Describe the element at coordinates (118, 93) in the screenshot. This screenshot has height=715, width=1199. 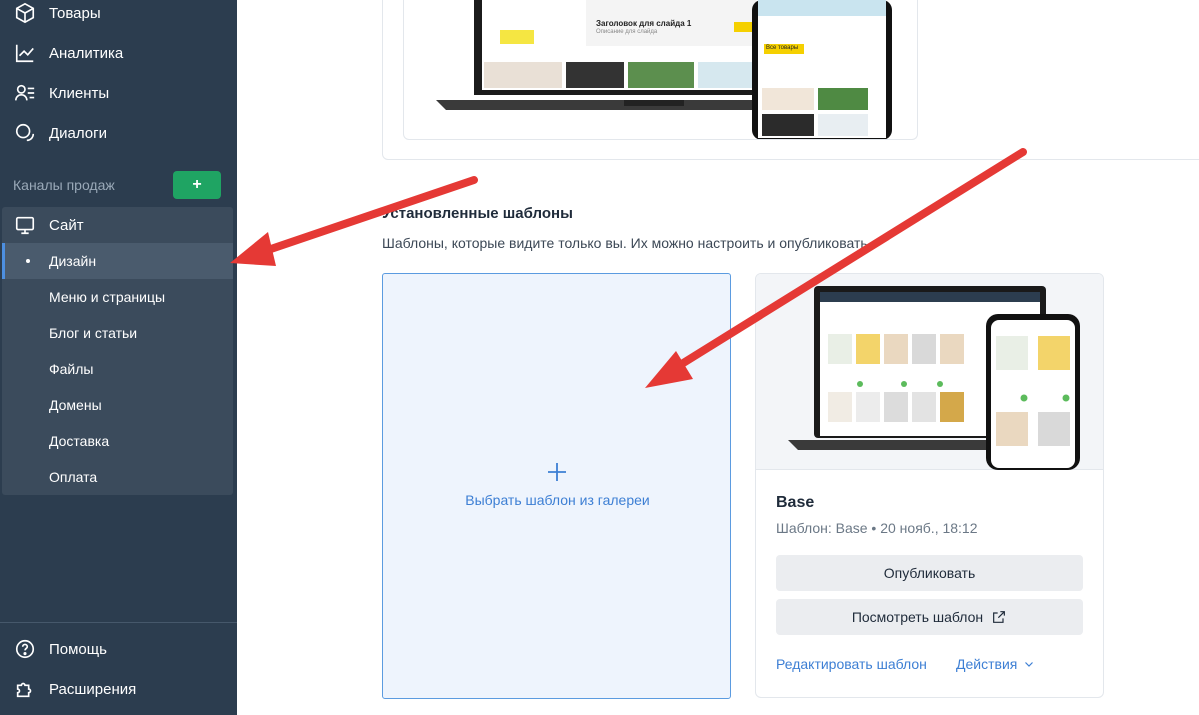
I see `sidebar-item-clients: Клиенты` at that location.